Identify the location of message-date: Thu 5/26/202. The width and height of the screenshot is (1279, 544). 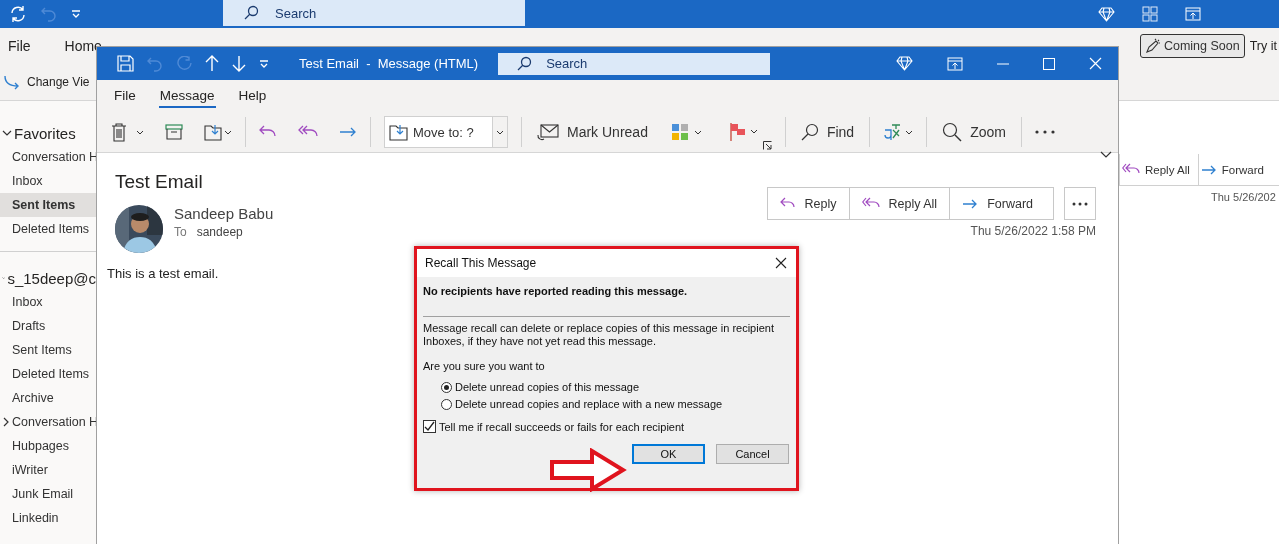
(1243, 197).